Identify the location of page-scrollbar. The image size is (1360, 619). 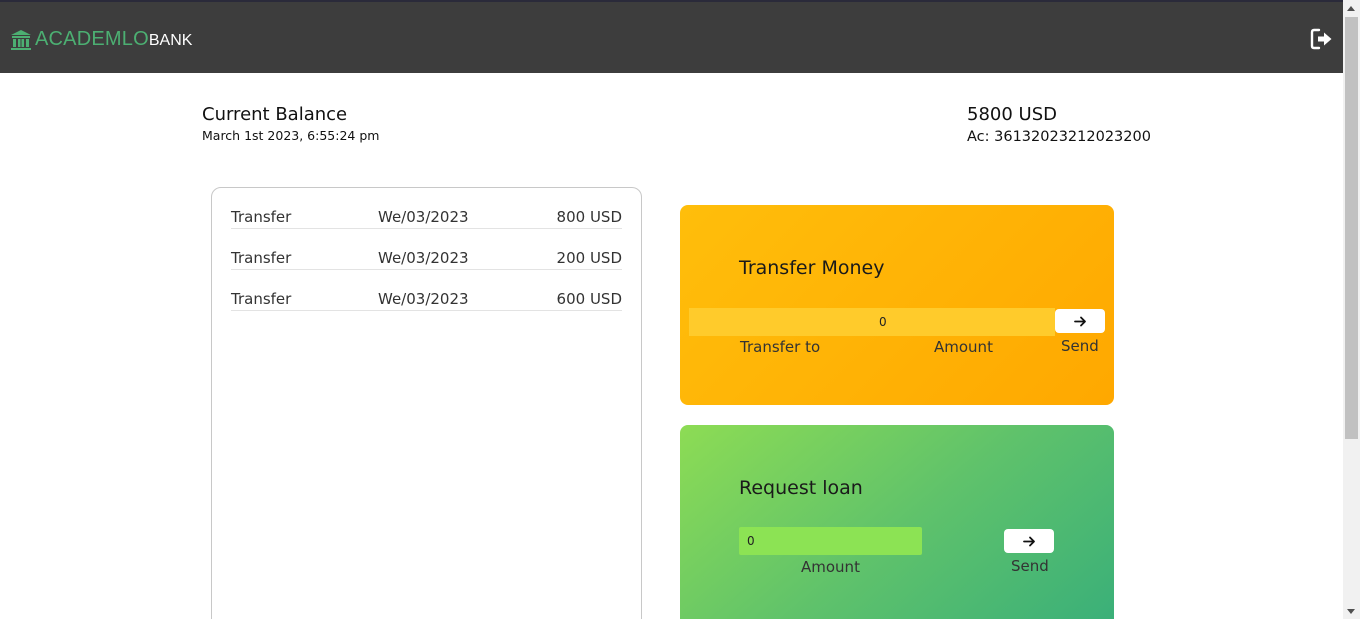
(1351, 309).